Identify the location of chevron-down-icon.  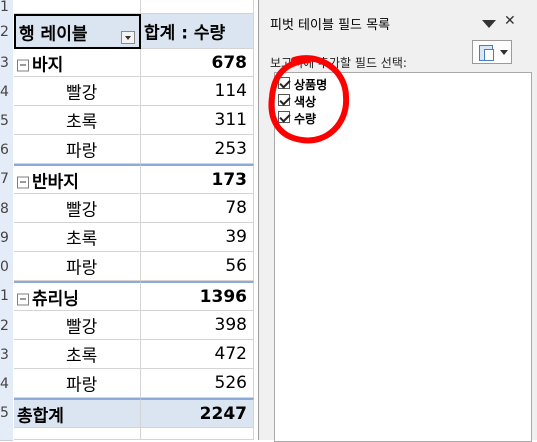
(504, 52).